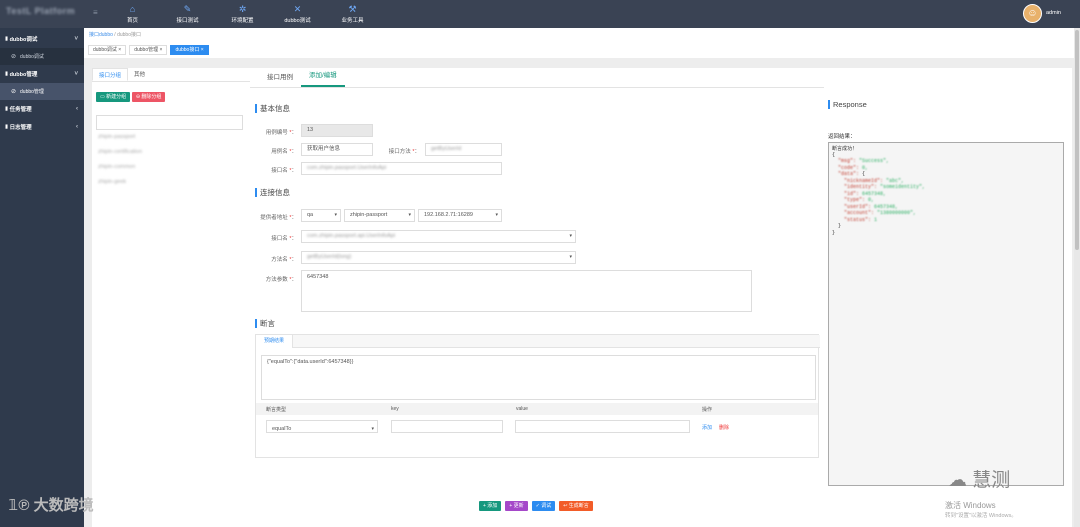 This screenshot has height=527, width=1080. I want to click on nav-biz-tools: ⚒ 业务工具, so click(352, 14).